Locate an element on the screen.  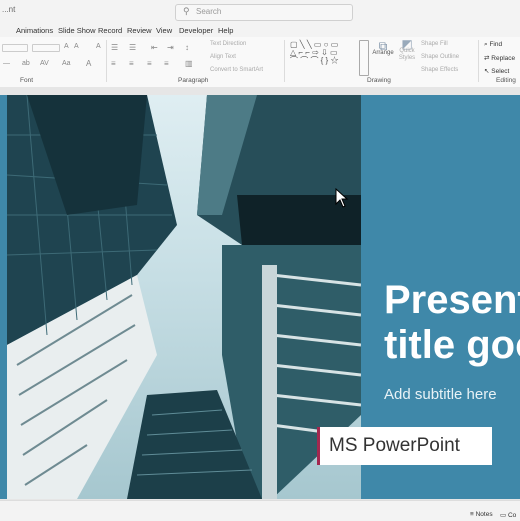
shape-effects-button: Shape Effects is located at coordinates (439, 70).